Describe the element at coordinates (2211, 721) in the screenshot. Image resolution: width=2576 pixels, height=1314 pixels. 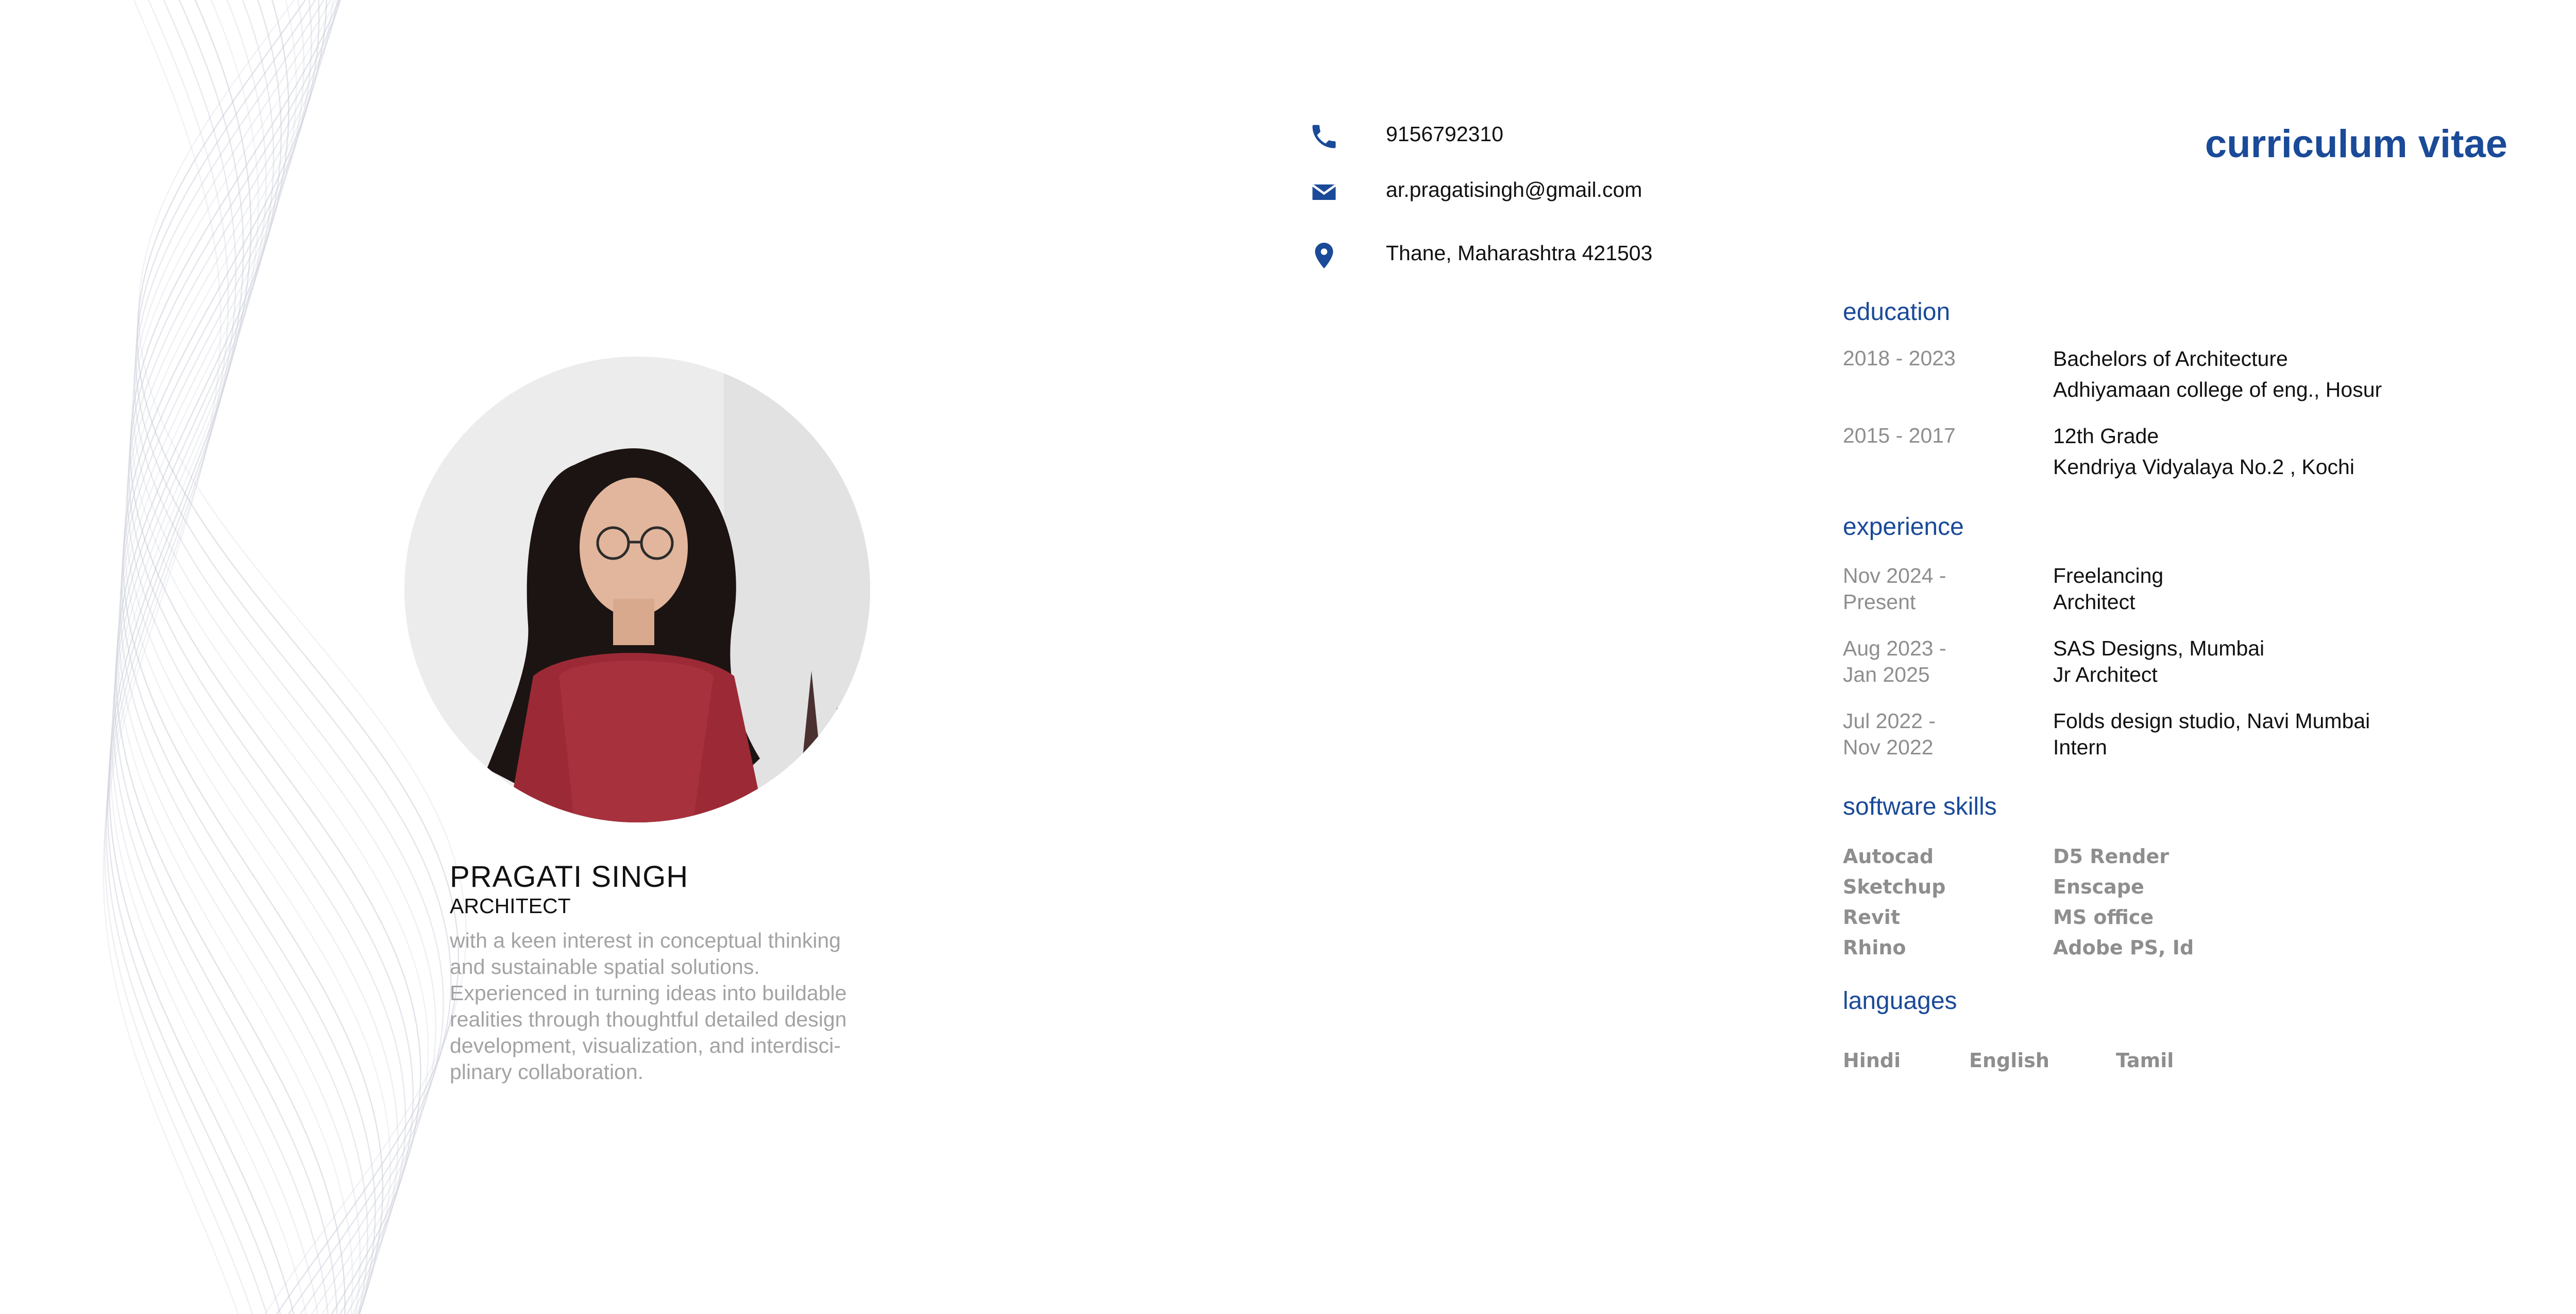
I see `experience-org: Folds design studio, Navi Mumbai` at that location.